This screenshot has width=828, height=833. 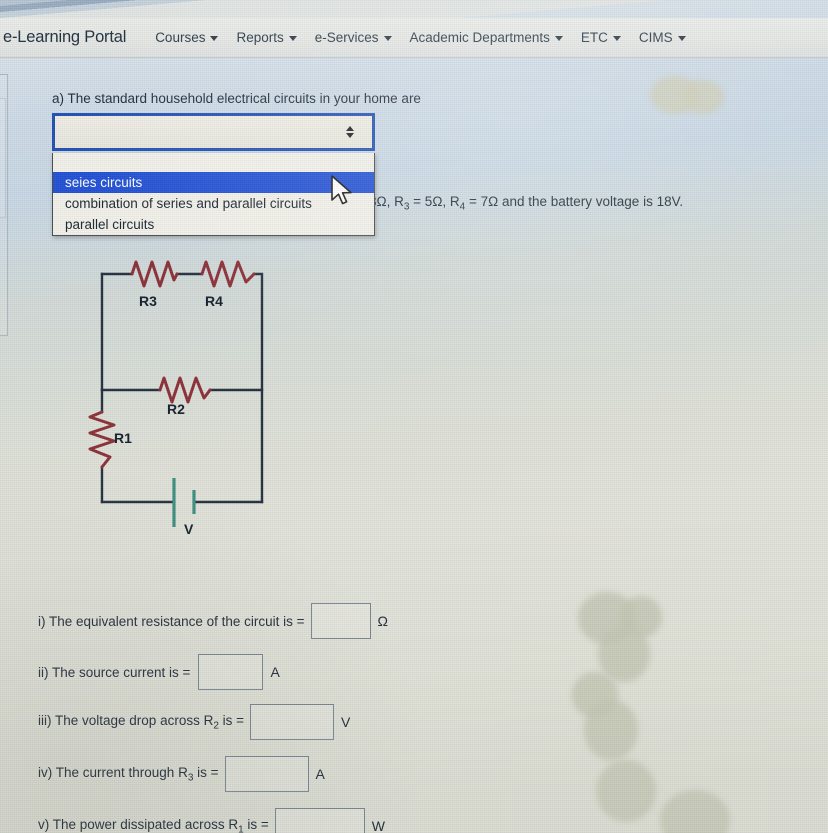 I want to click on mouse-cursor-icon, so click(x=341, y=190).